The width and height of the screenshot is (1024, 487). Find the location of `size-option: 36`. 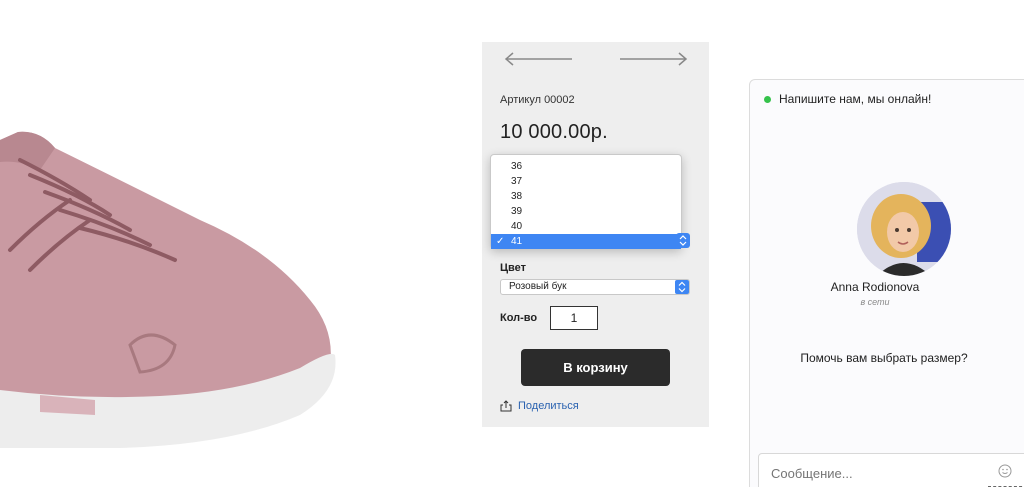

size-option: 36 is located at coordinates (586, 166).